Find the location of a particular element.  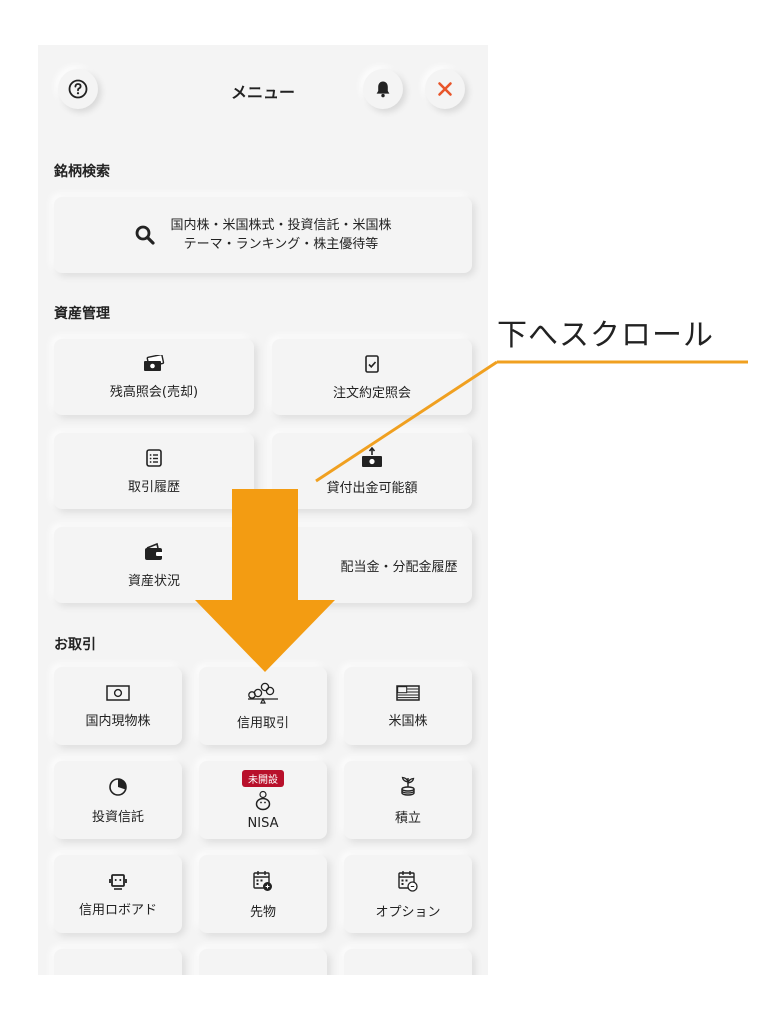

scroll-down-arrow-icon is located at coordinates (265, 580).